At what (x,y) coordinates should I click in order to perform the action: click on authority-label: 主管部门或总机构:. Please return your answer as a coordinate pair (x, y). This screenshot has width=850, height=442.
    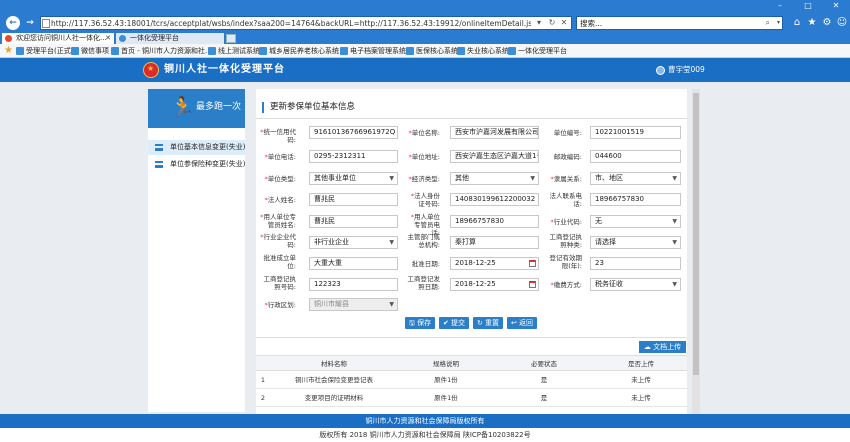
    Looking at the image, I should click on (424, 241).